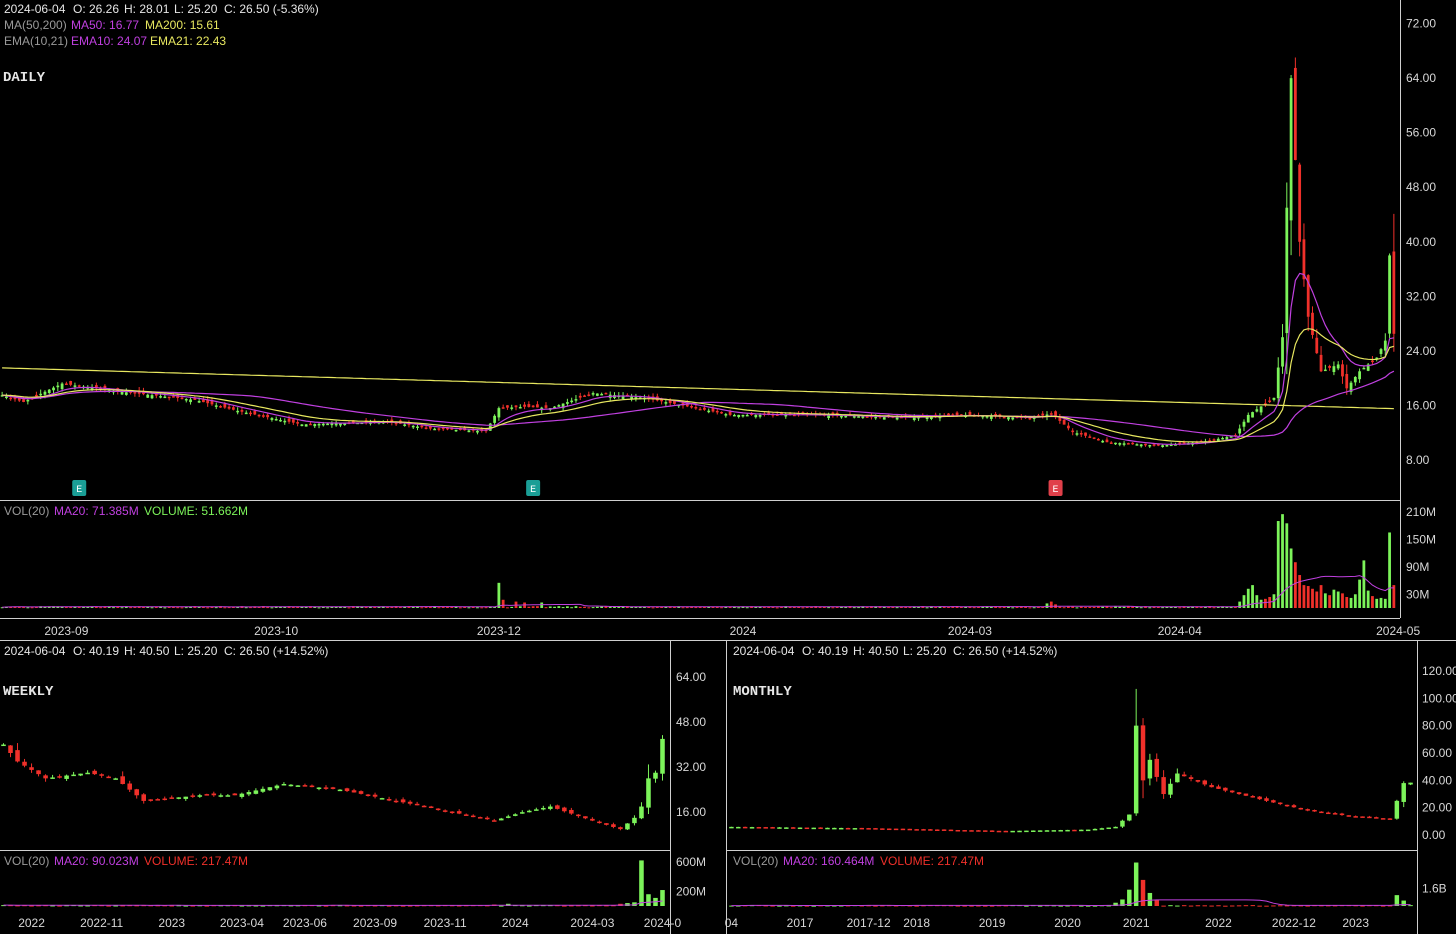 The height and width of the screenshot is (934, 1456). Describe the element at coordinates (932, 861) in the screenshot. I see `monthly-volume-value-label: VOLUME: 217.47M` at that location.